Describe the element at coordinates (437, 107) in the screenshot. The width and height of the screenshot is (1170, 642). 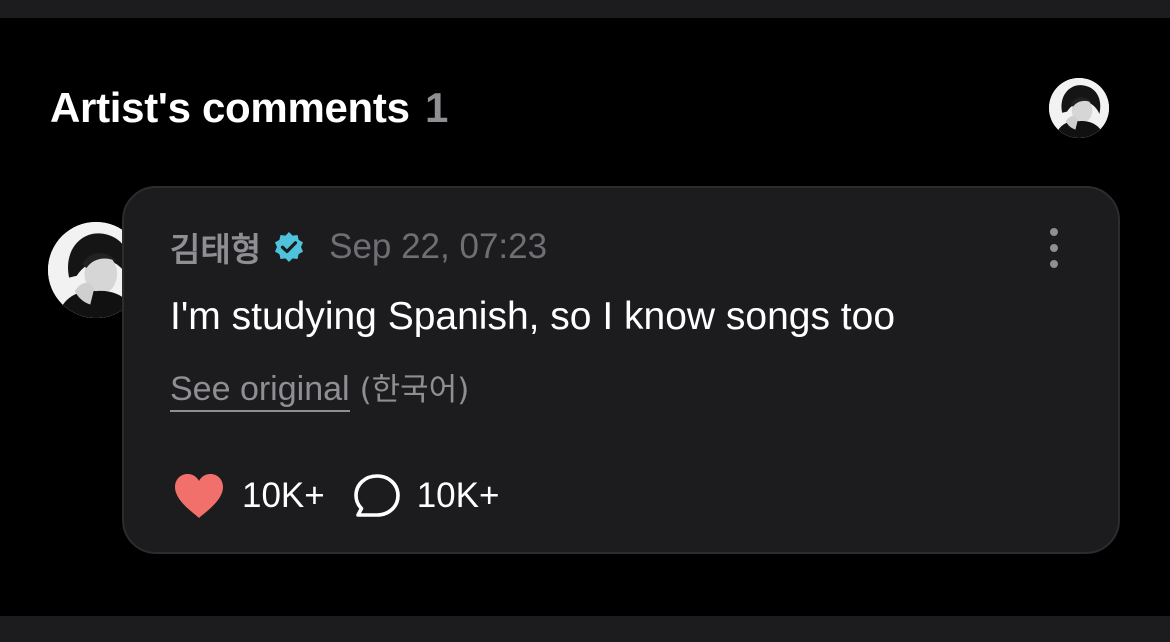
I see `comment-count: 1` at that location.